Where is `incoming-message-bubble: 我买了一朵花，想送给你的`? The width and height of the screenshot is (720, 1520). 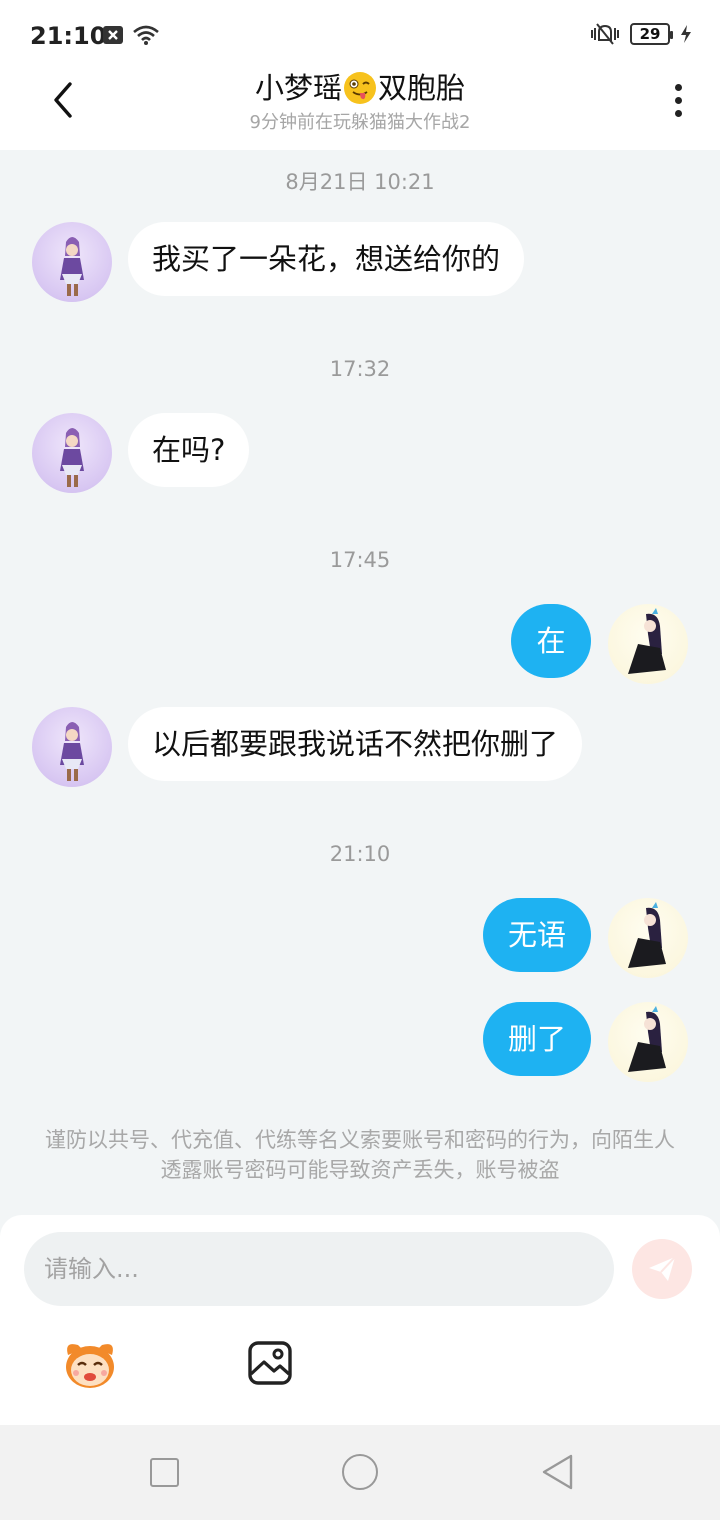
incoming-message-bubble: 我买了一朵花，想送给你的 is located at coordinates (326, 259).